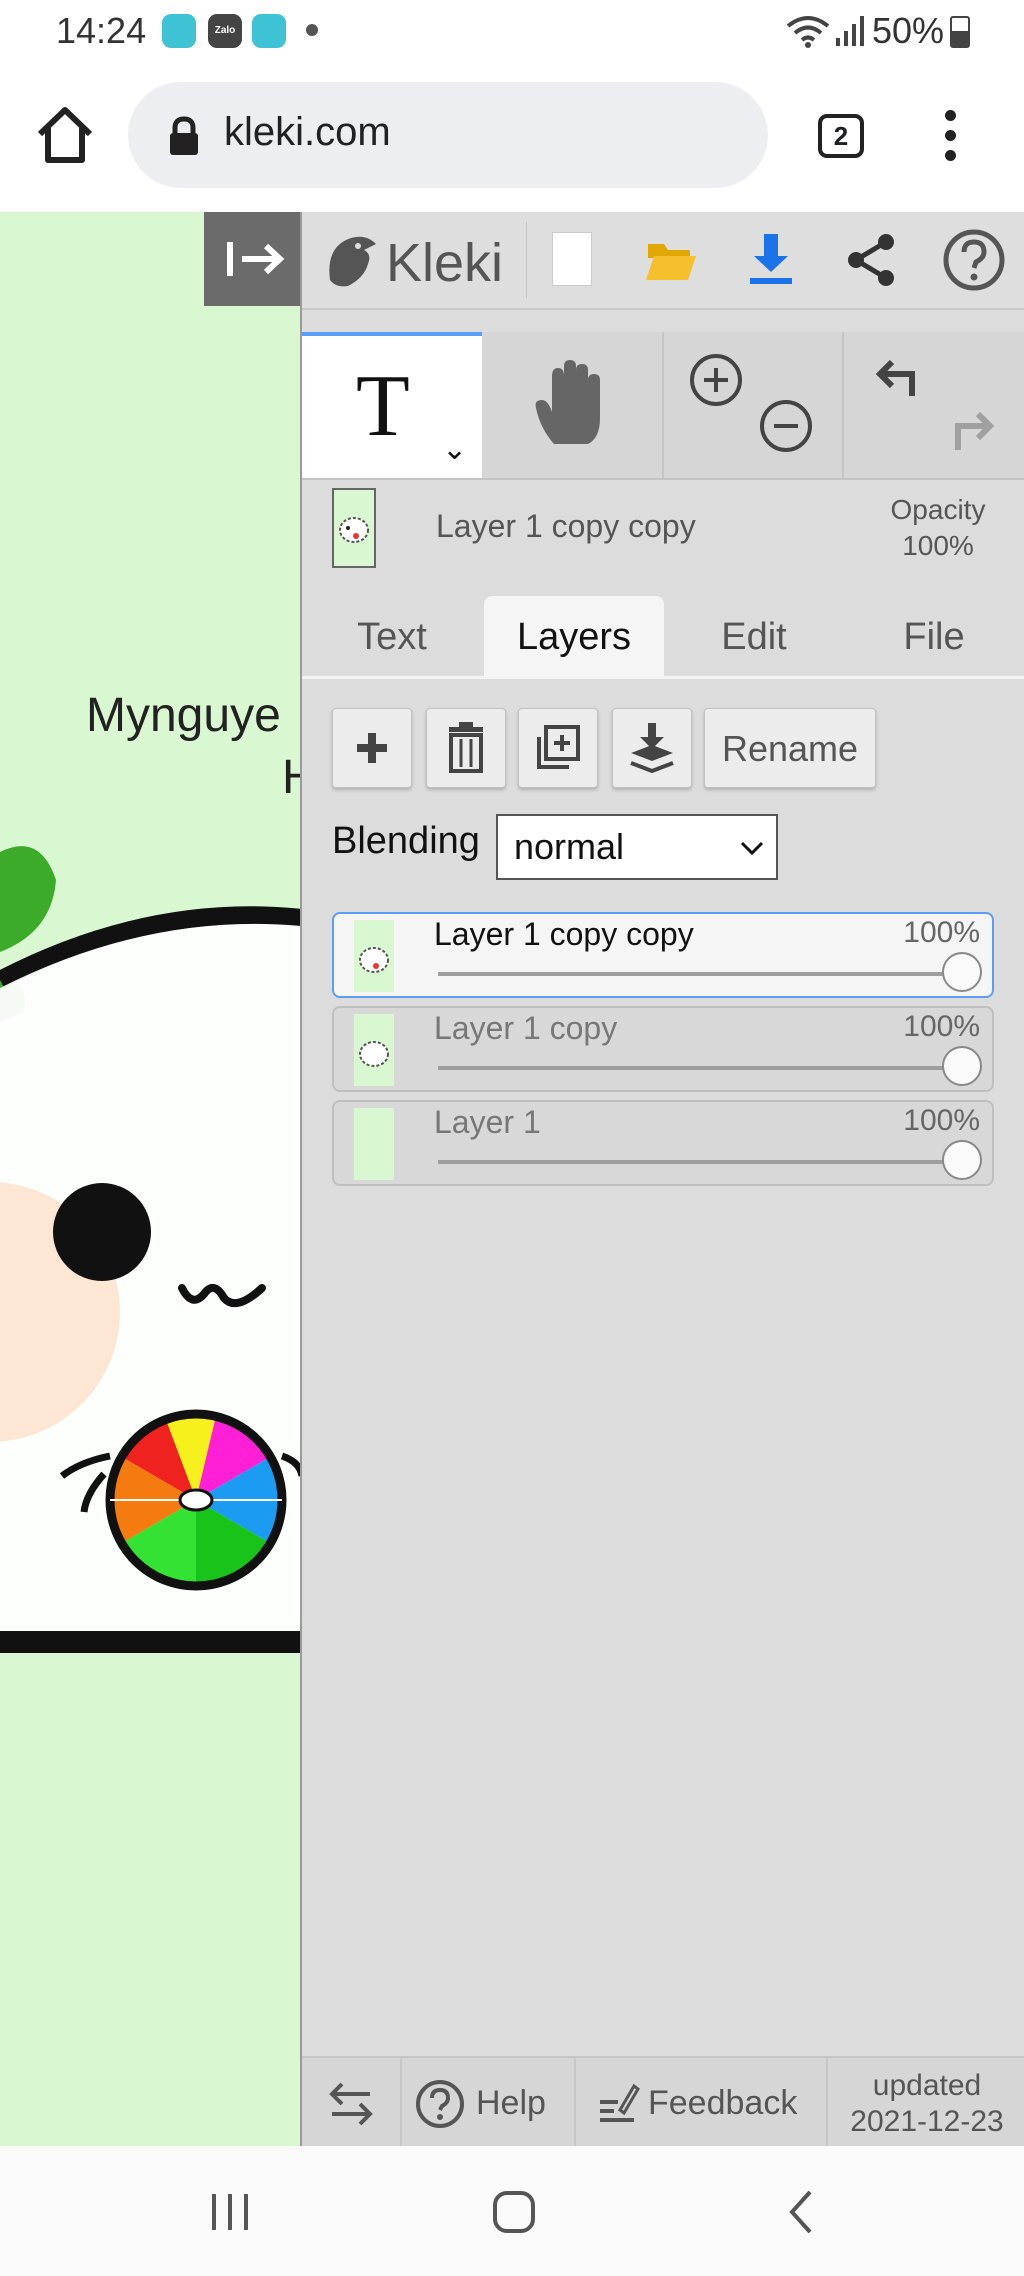 The image size is (1024, 2276). I want to click on rename-layer-button: Rename, so click(790, 748).